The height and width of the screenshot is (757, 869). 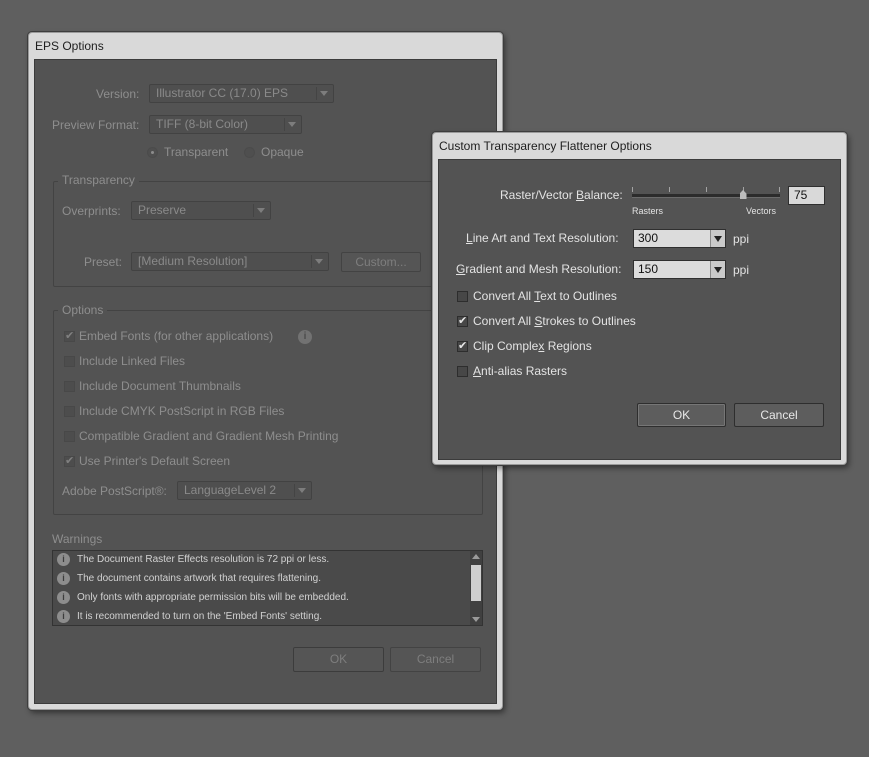 I want to click on checkbox-include-linked-files, so click(x=69, y=361).